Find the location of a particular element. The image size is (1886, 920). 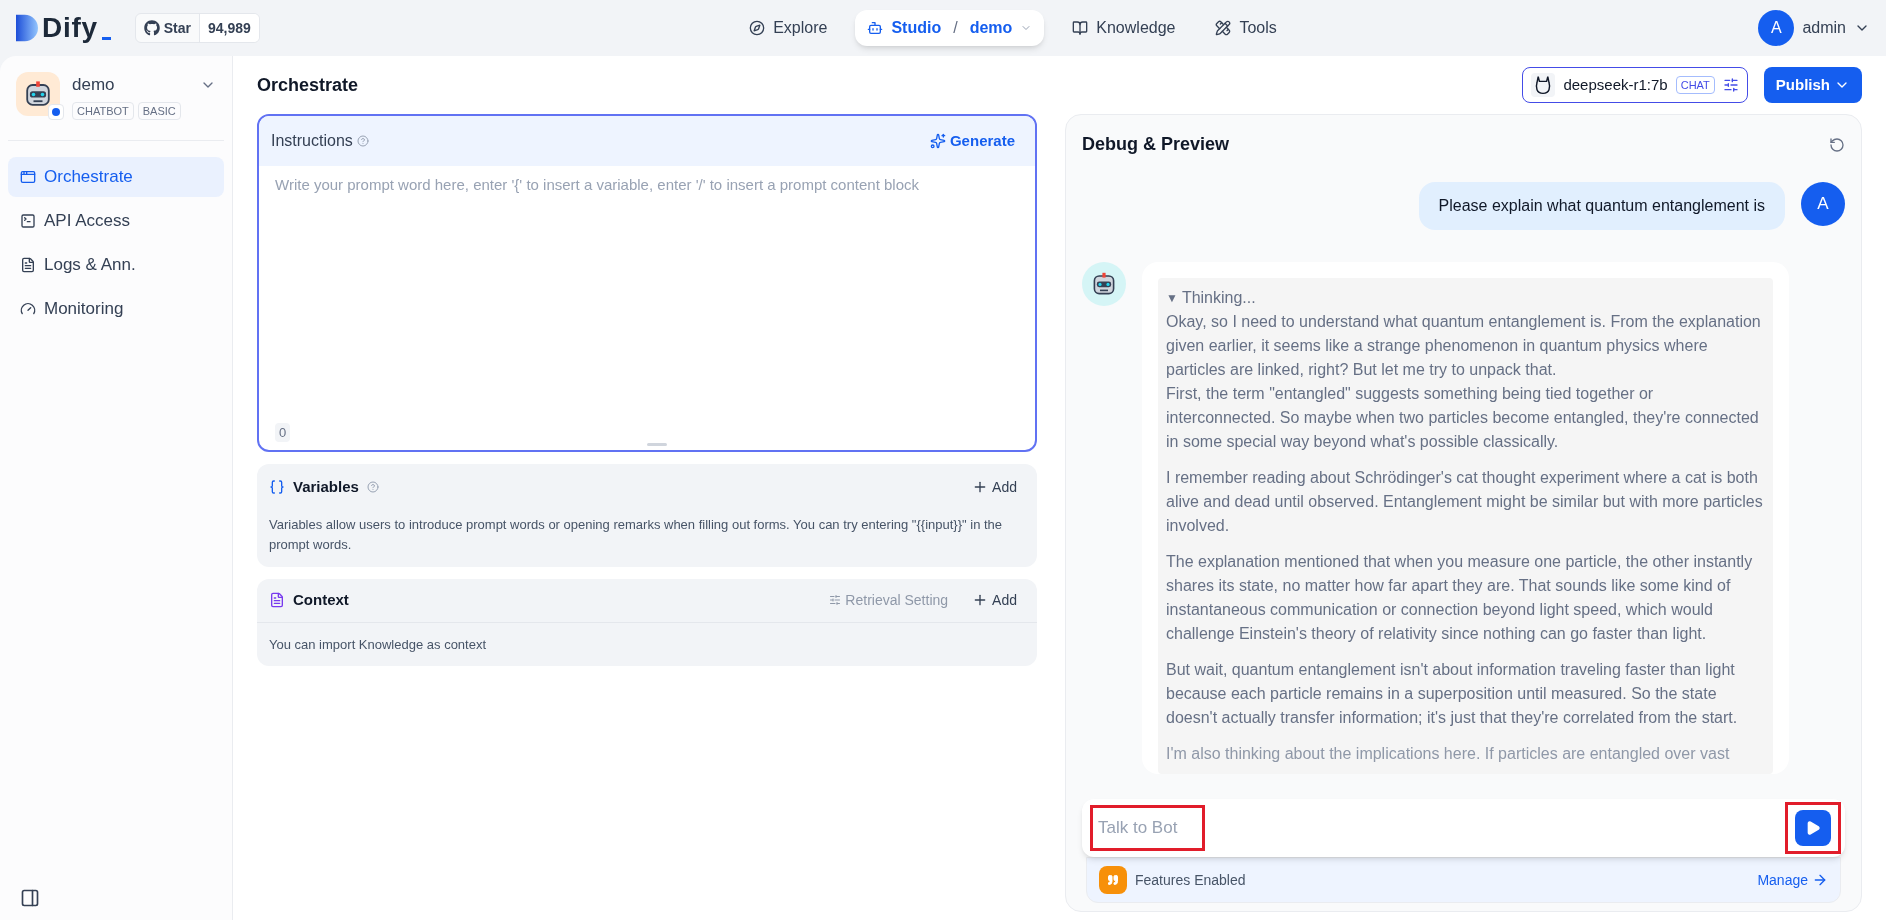

nav-label: Explore is located at coordinates (800, 28).